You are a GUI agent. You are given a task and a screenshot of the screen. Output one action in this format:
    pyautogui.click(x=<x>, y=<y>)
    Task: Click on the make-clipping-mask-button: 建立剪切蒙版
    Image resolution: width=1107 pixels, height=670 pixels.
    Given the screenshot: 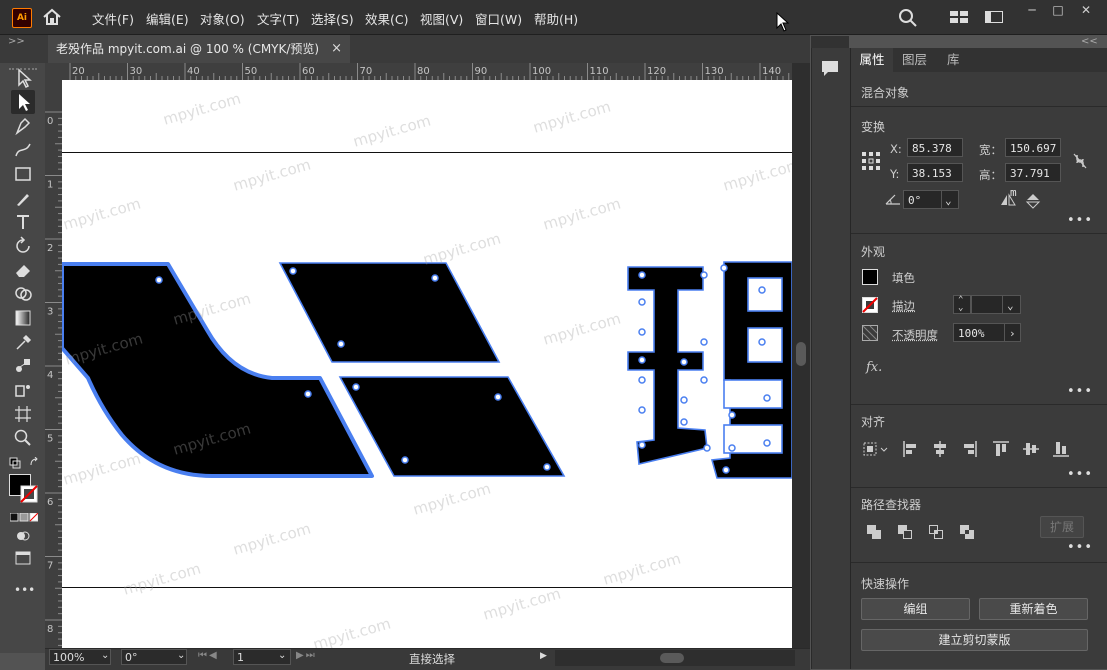 What is the action you would take?
    pyautogui.click(x=974, y=640)
    